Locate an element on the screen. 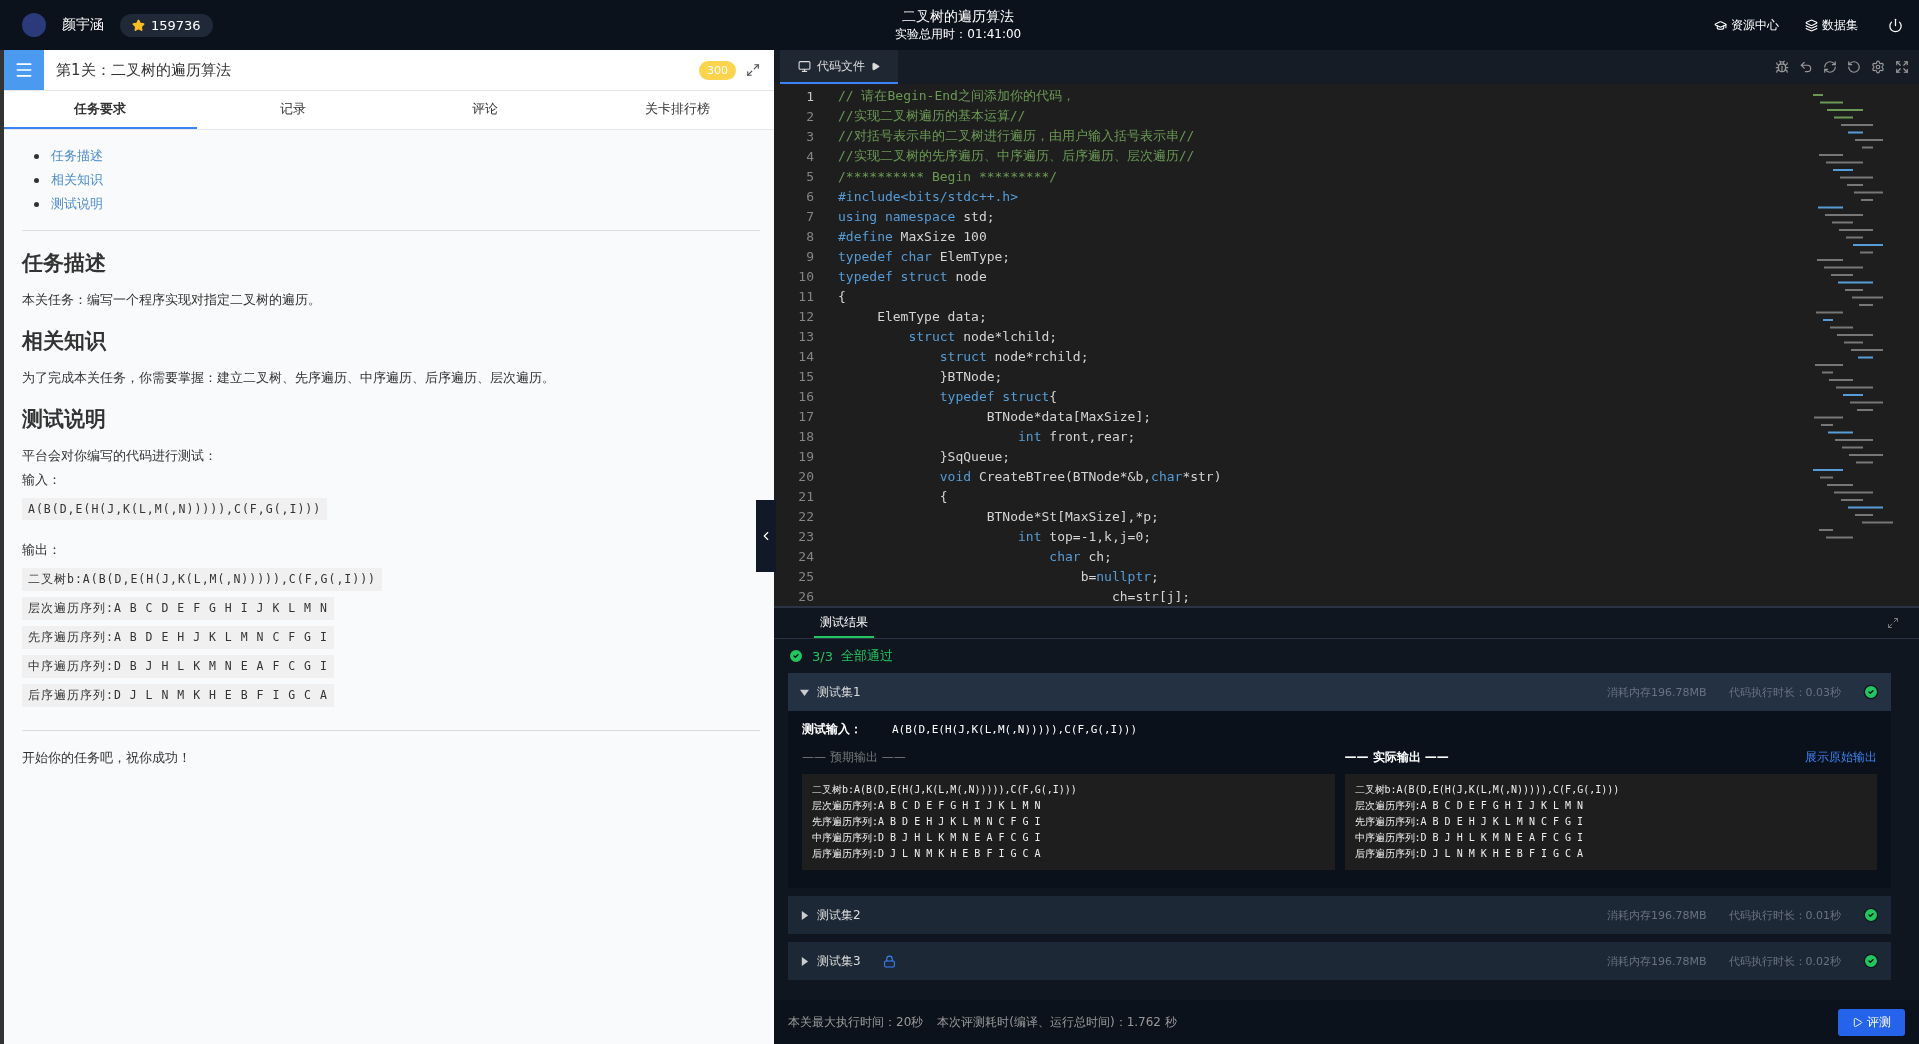 The image size is (1919, 1044). line-number: 4 is located at coordinates (809, 156).